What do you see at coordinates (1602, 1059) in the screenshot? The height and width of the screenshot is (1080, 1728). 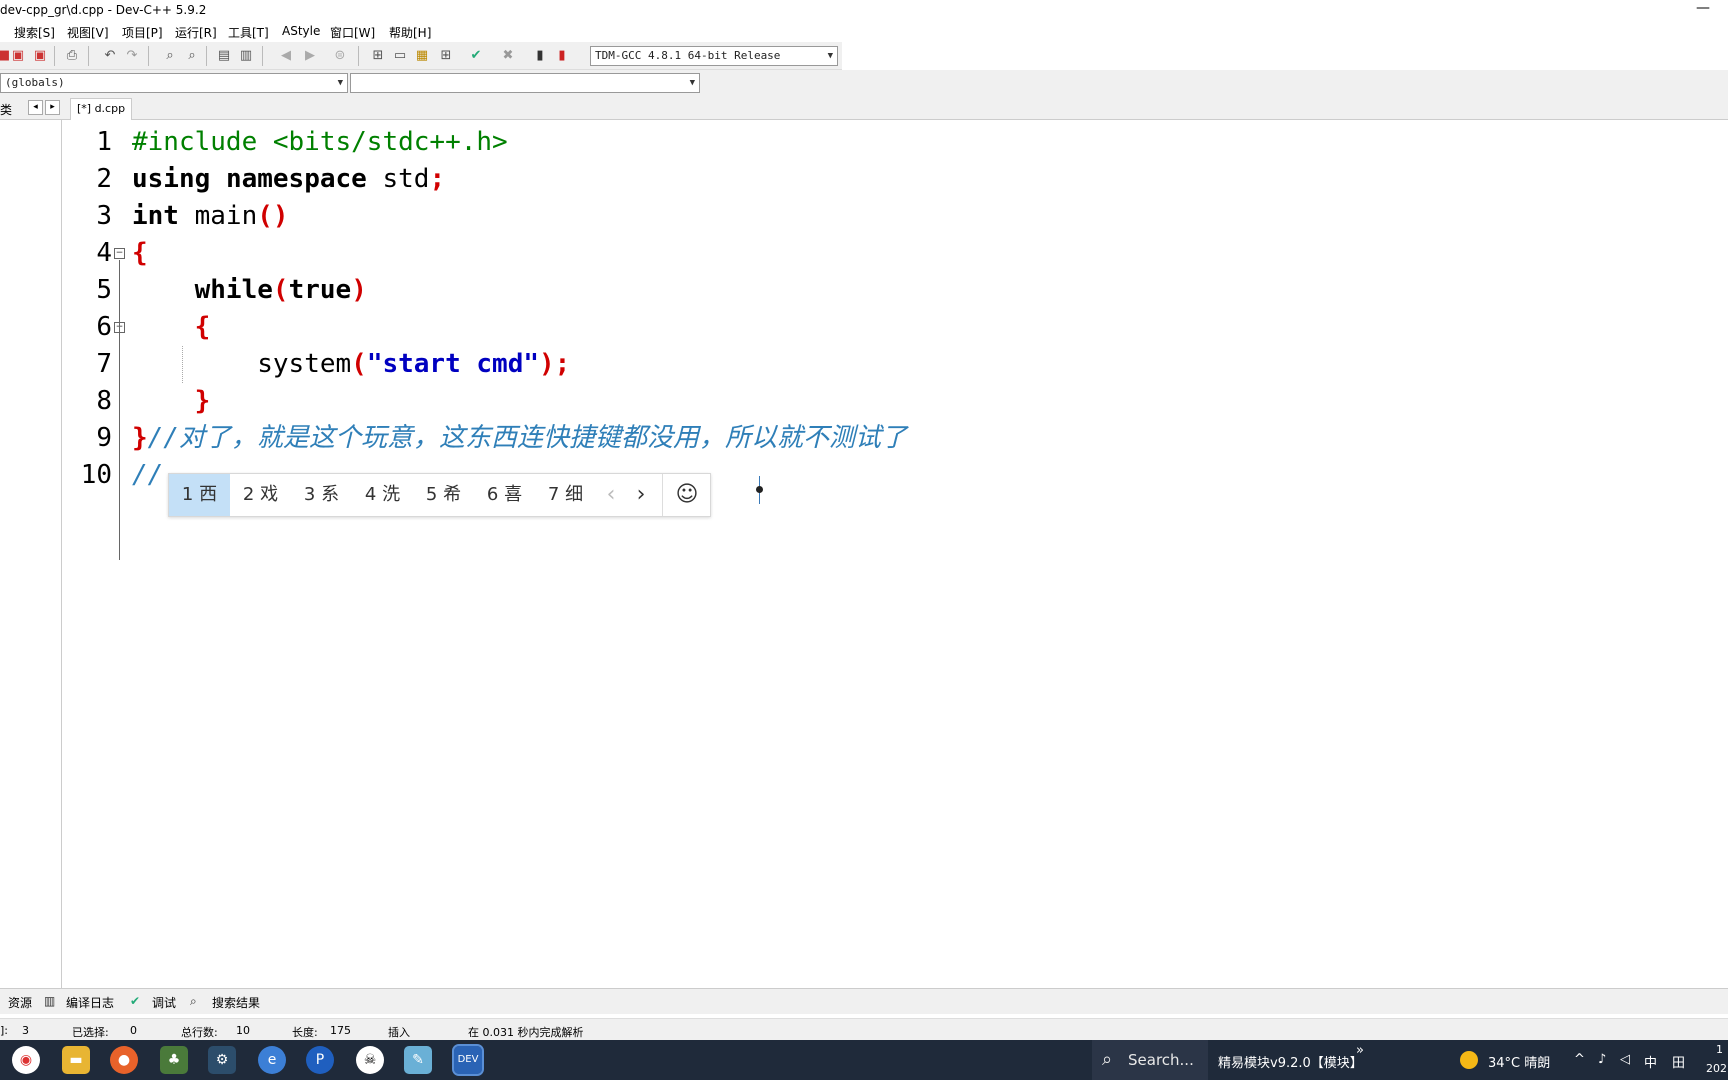 I see `microphone-icon: ♪` at bounding box center [1602, 1059].